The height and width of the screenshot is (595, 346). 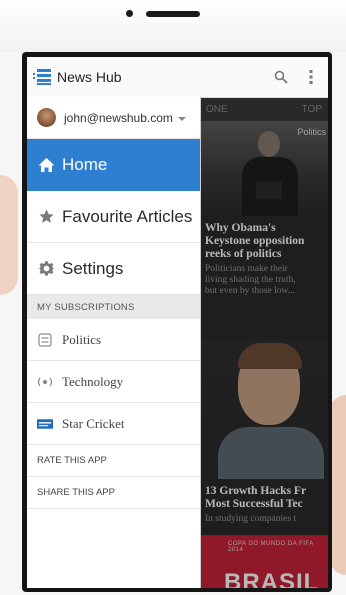 What do you see at coordinates (9, 235) in the screenshot?
I see `hand-left` at bounding box center [9, 235].